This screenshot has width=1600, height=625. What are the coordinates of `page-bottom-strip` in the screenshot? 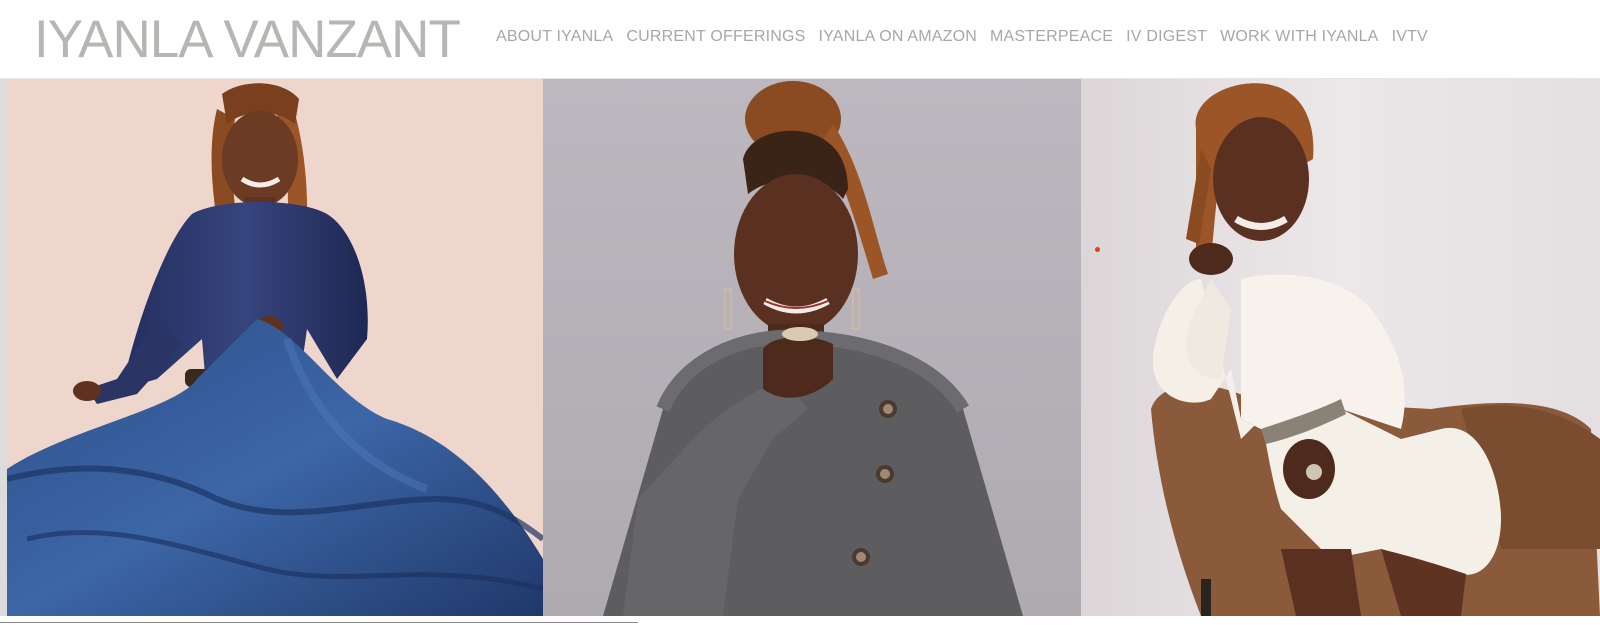 It's located at (800, 620).